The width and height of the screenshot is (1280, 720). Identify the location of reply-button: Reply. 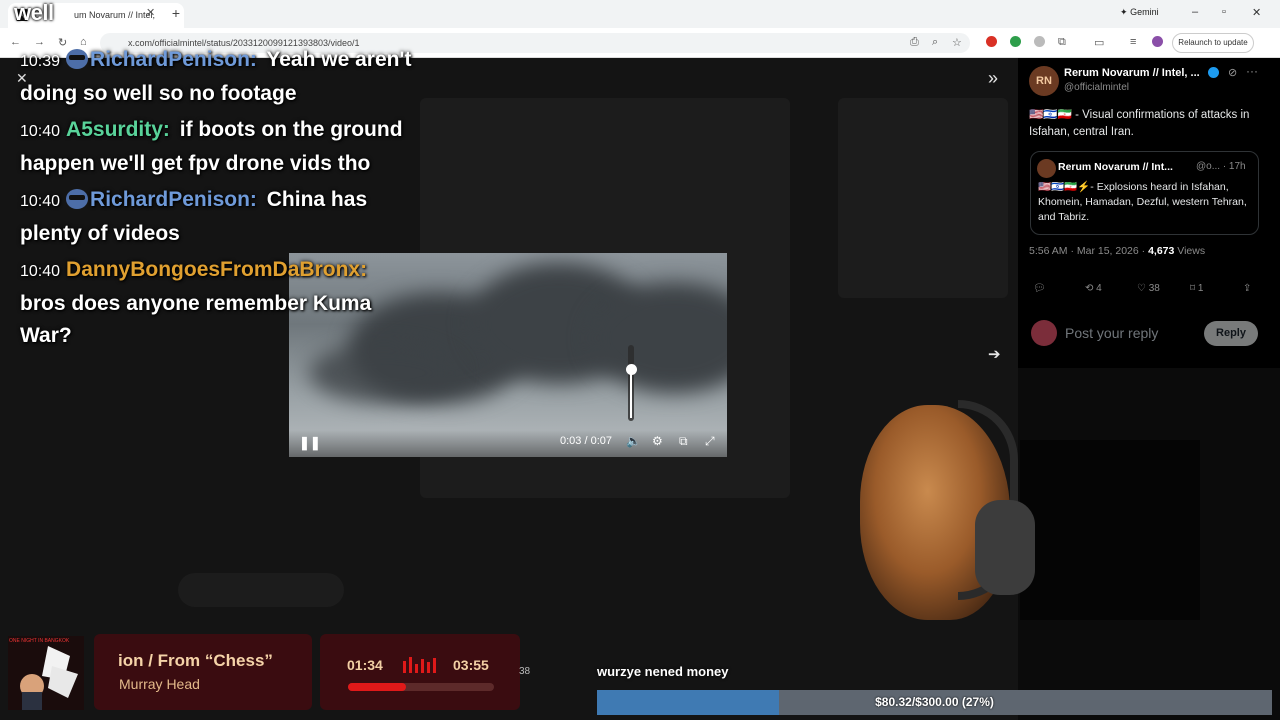
(1231, 333).